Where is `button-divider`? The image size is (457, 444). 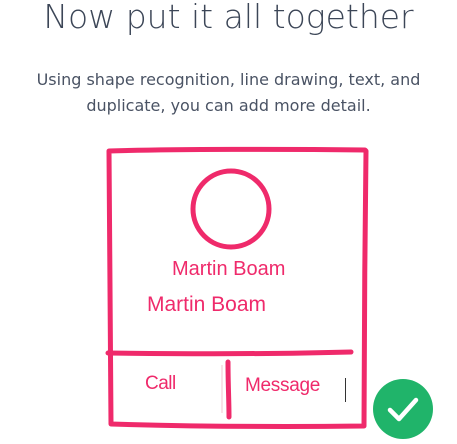
button-divider is located at coordinates (228, 389).